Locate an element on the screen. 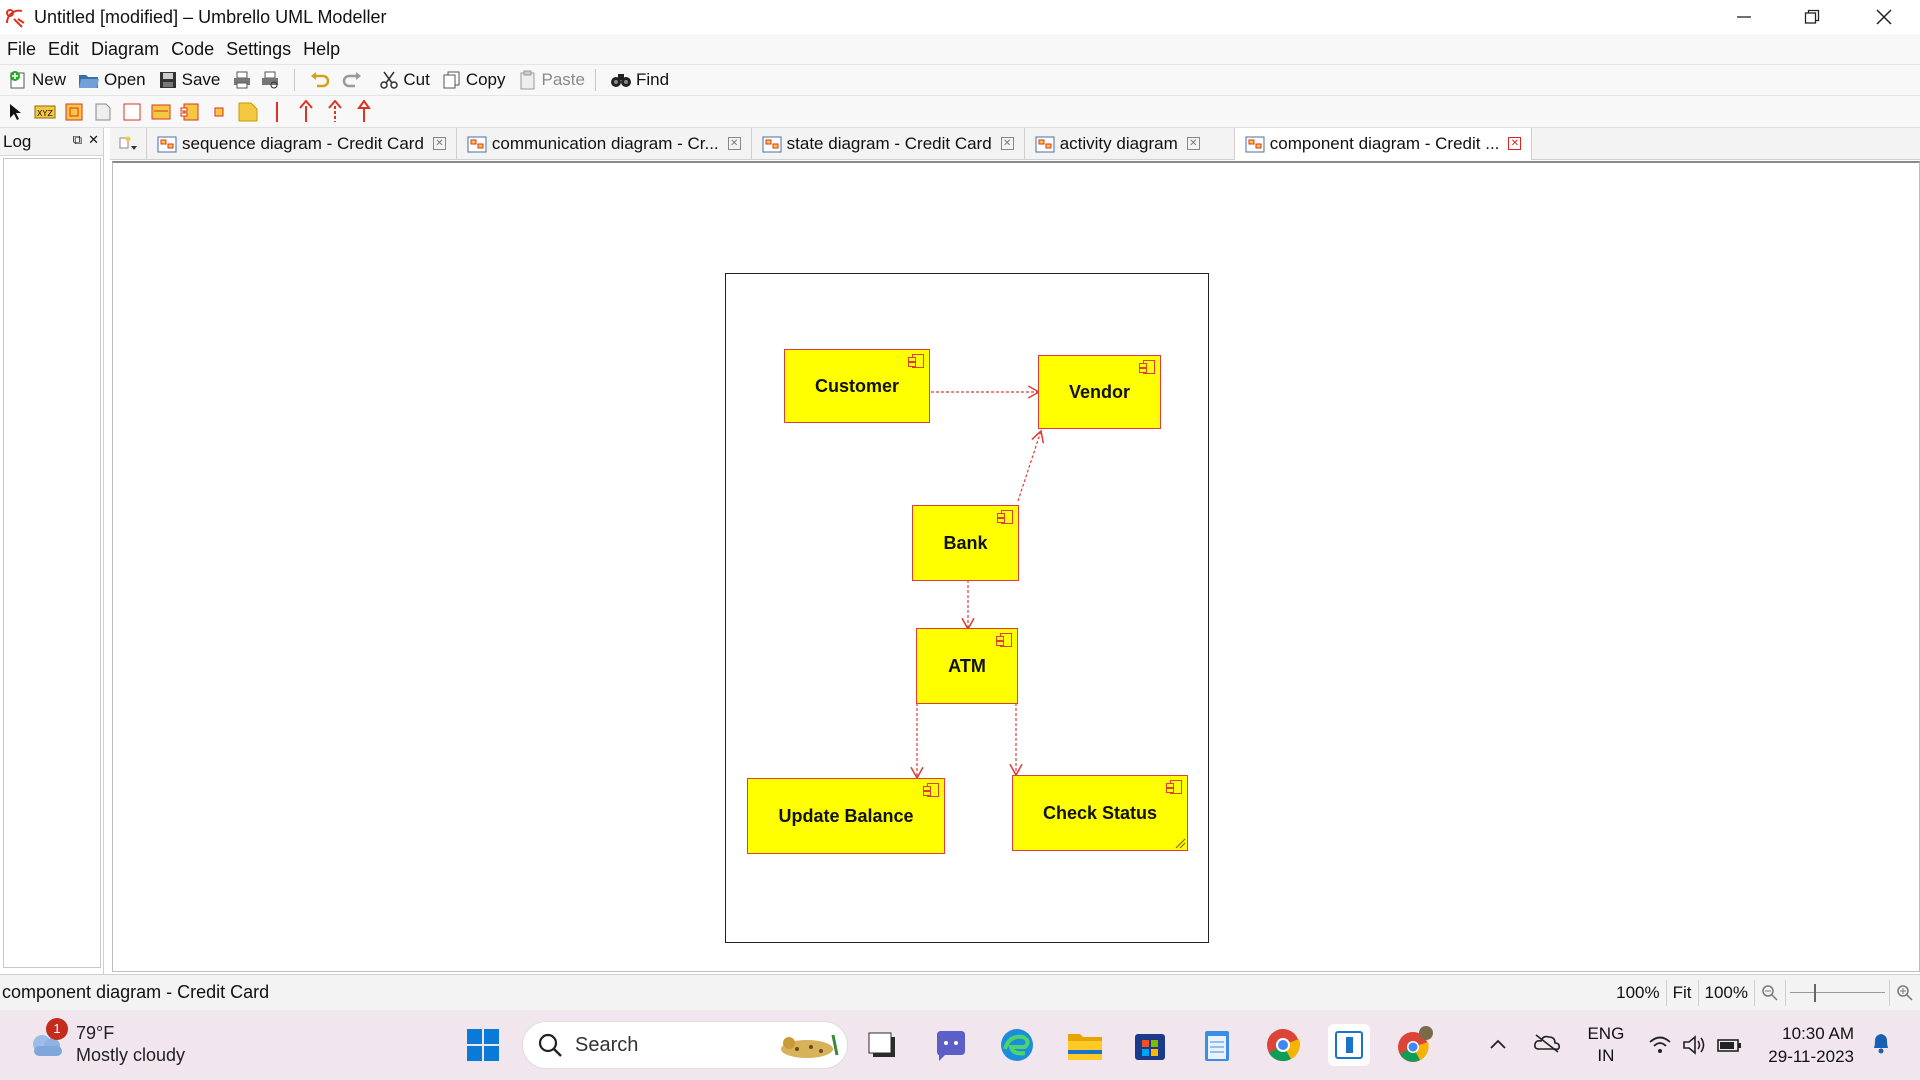 Image resolution: width=1920 pixels, height=1080 pixels. component-atm: ATM is located at coordinates (967, 666).